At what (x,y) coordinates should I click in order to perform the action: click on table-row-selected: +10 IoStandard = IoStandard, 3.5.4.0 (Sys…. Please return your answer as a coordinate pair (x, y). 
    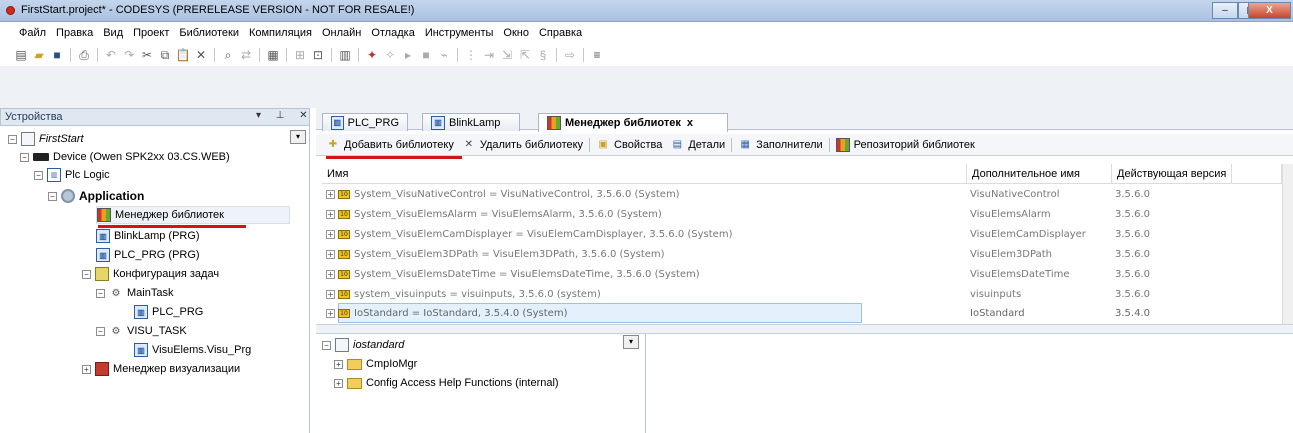
    Looking at the image, I should click on (802, 313).